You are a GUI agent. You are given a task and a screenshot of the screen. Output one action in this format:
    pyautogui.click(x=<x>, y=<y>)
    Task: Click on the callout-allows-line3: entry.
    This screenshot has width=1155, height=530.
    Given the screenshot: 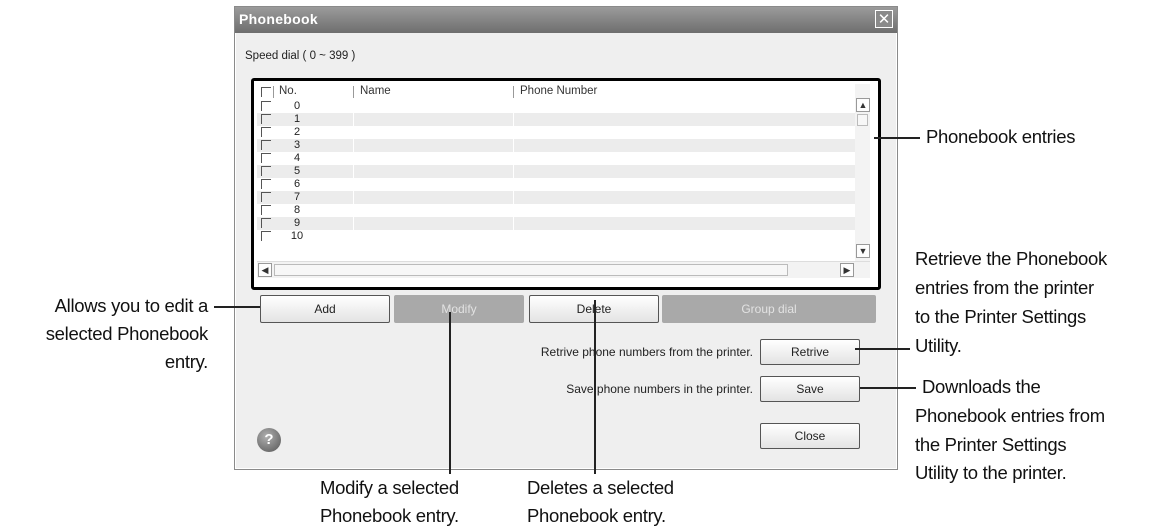 What is the action you would take?
    pyautogui.click(x=186, y=361)
    